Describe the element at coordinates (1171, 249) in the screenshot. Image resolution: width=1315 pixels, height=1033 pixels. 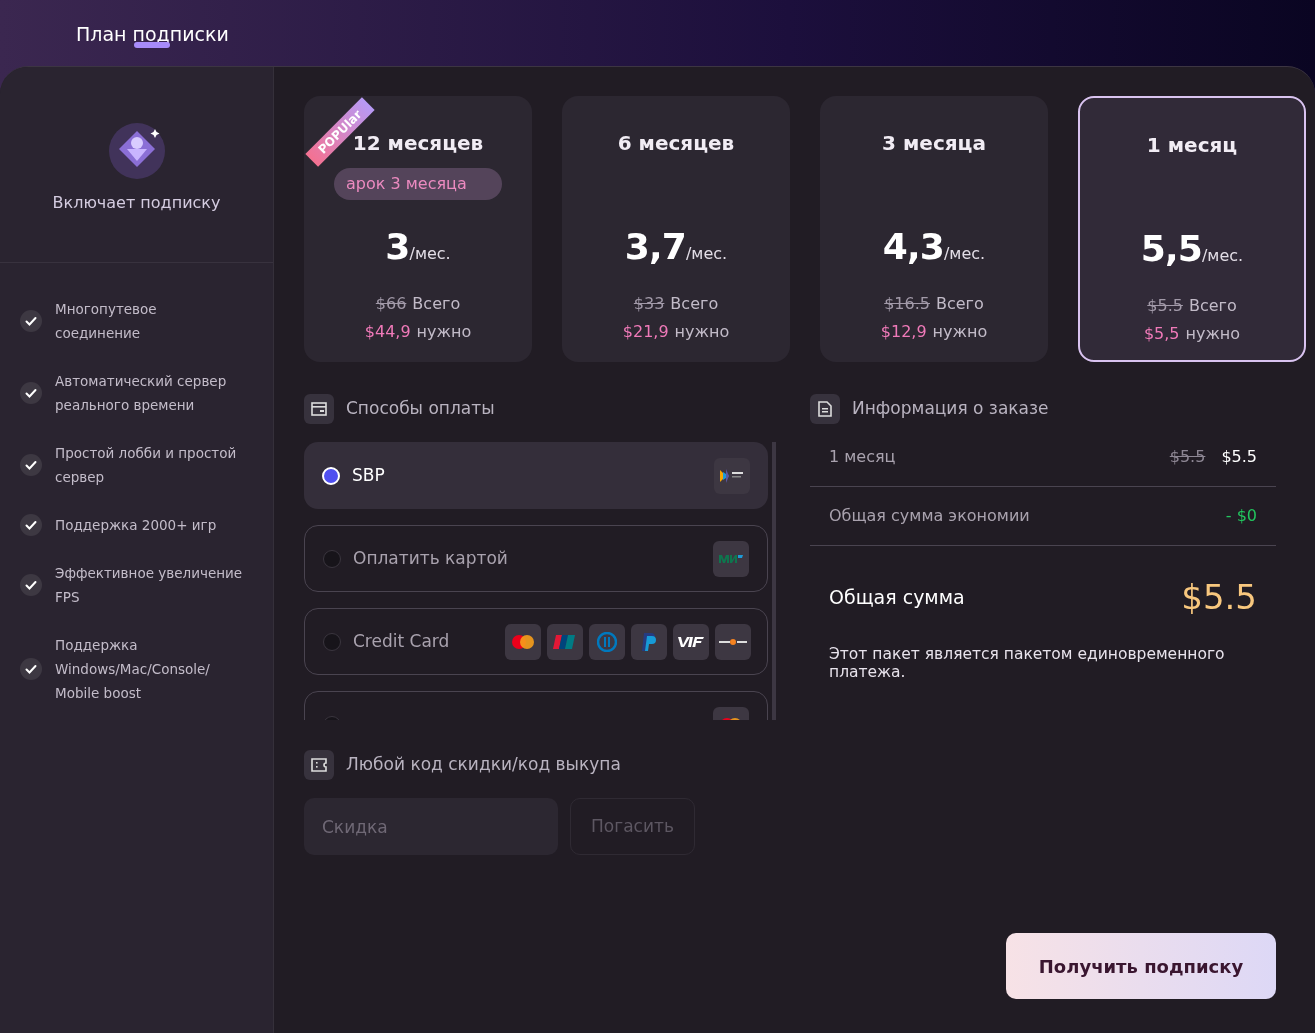
I see `plan-price: 5,5` at that location.